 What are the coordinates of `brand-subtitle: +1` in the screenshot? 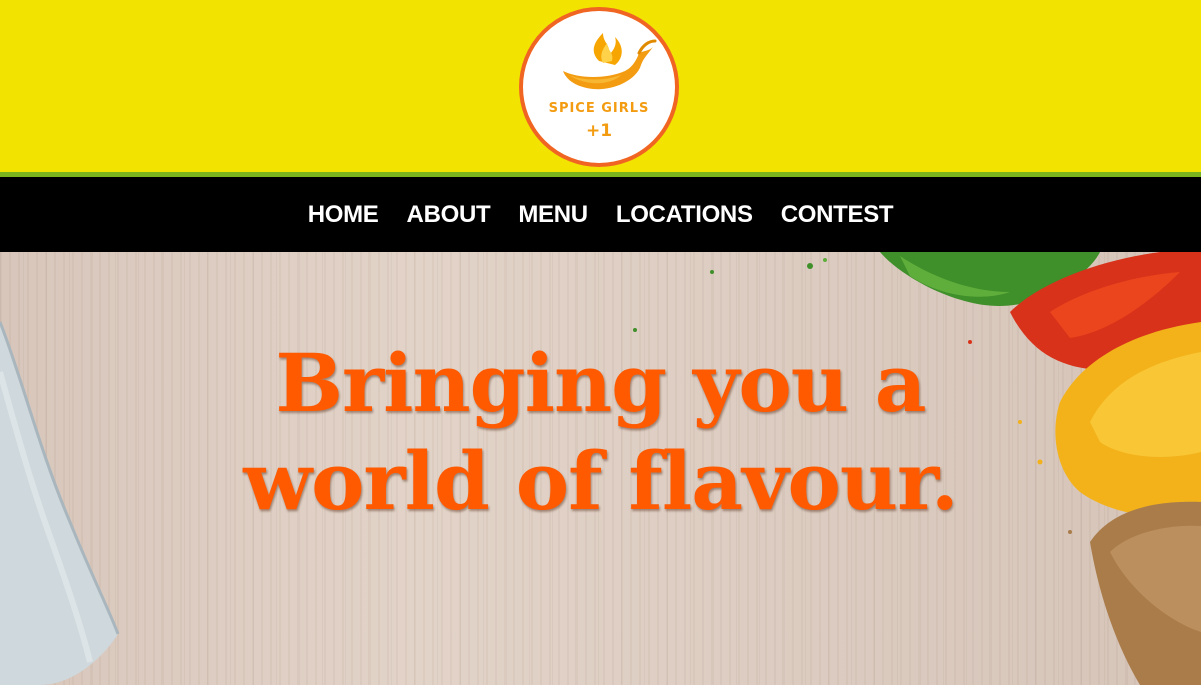 It's located at (599, 131).